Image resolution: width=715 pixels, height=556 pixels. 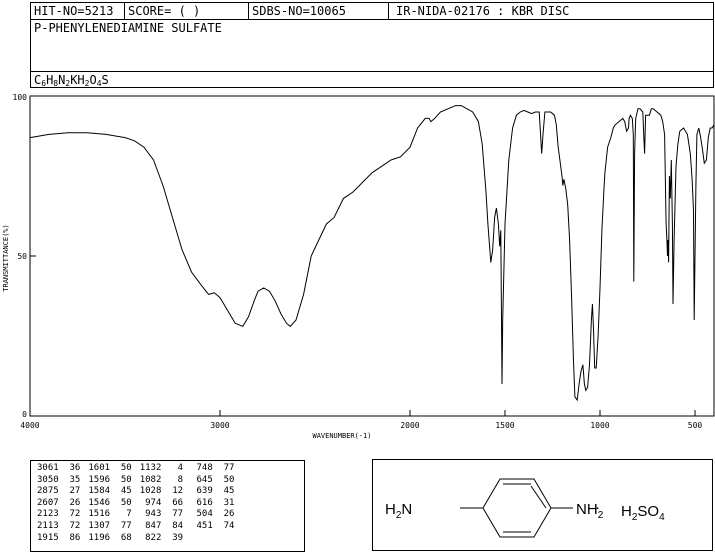 I want to click on left-amine-label: H2N, so click(x=398, y=511).